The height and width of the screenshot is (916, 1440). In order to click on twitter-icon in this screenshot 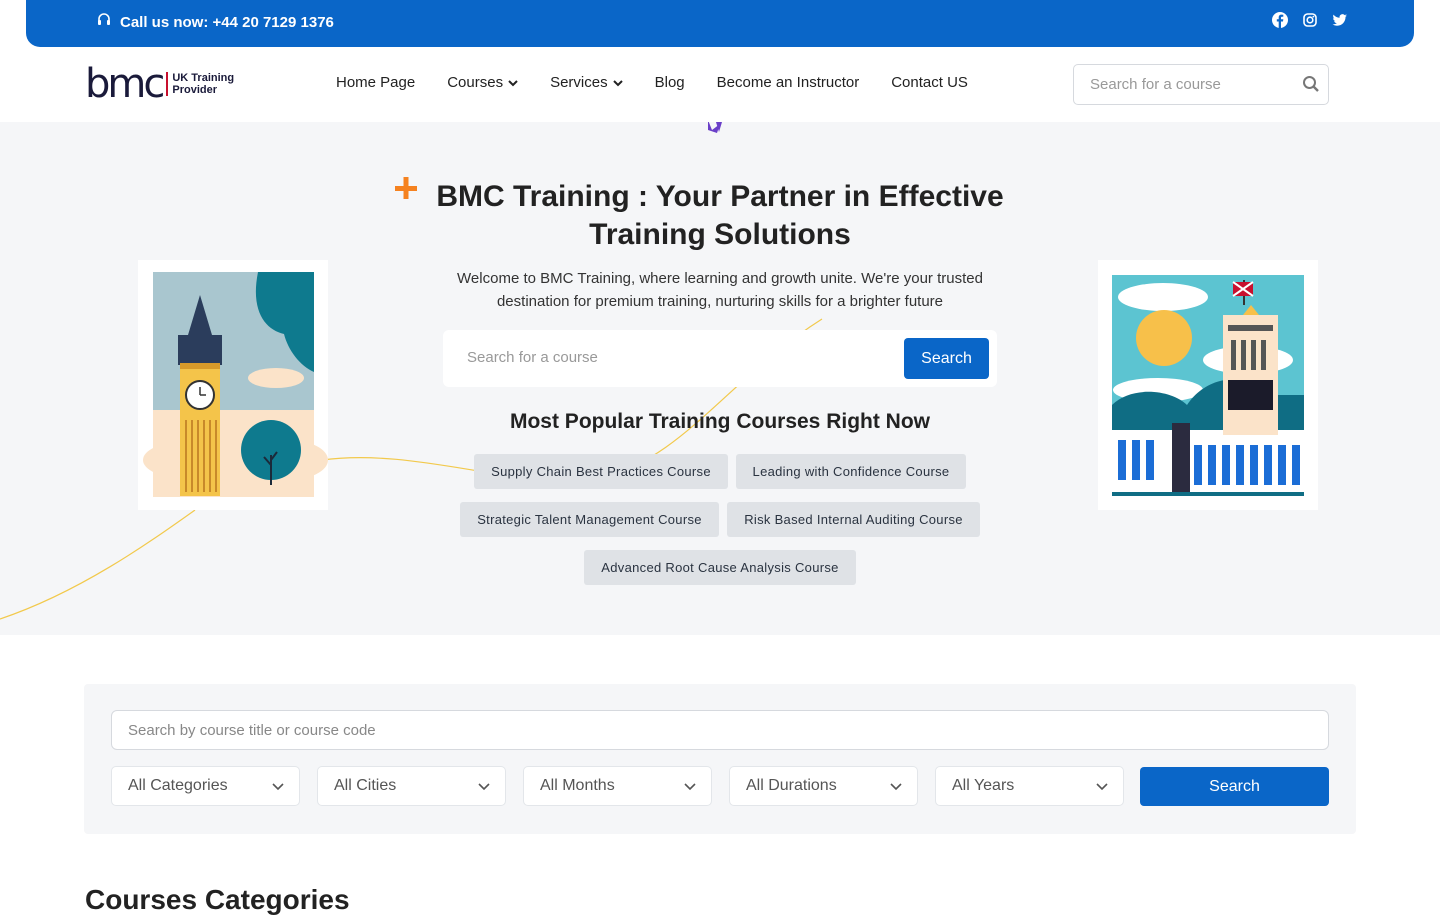, I will do `click(1340, 20)`.